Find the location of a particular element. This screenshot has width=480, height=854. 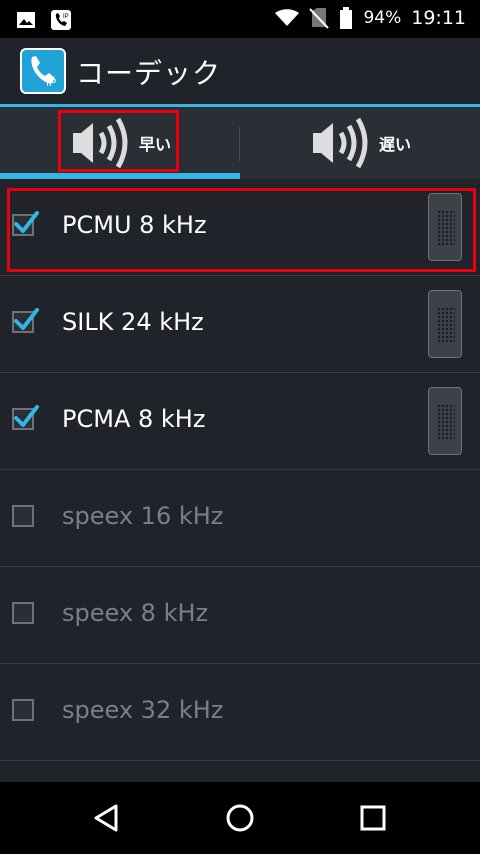

codec-label: speex 32 kHz is located at coordinates (143, 710).